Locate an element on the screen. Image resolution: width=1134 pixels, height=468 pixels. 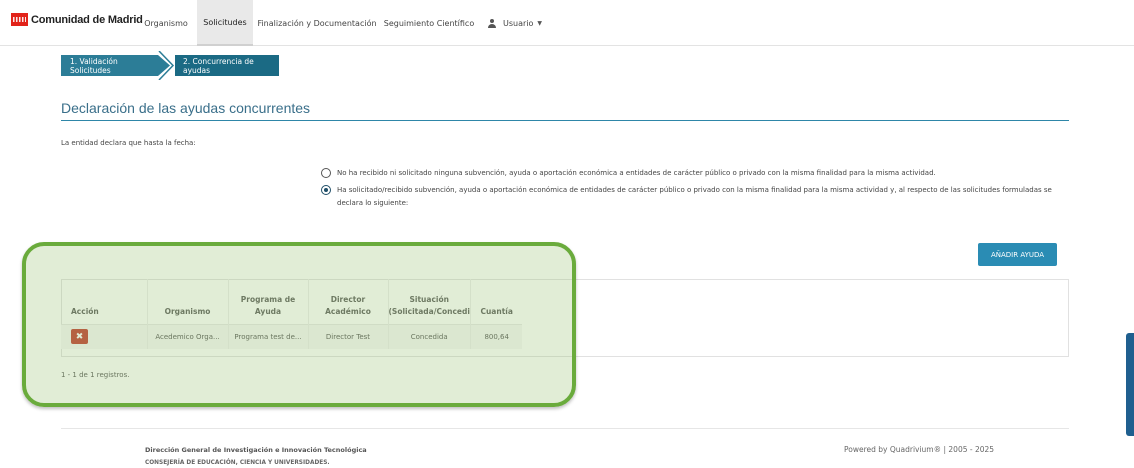
col-header-cuantia: Cuantía is located at coordinates (496, 301).